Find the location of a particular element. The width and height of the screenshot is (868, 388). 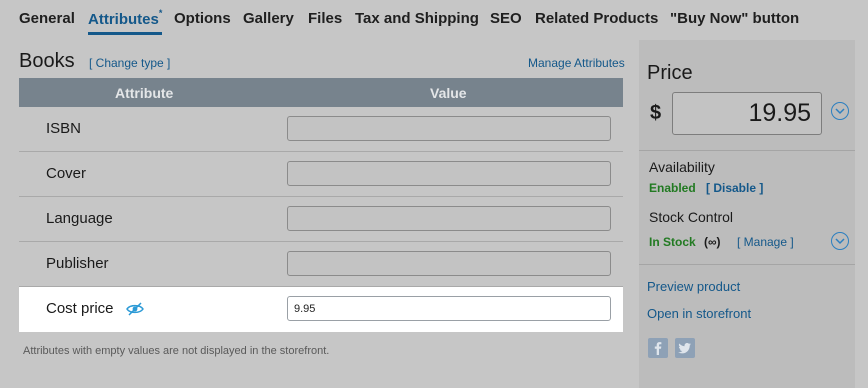

tab-tax-and-shipping: Tax and Shipping is located at coordinates (417, 18).